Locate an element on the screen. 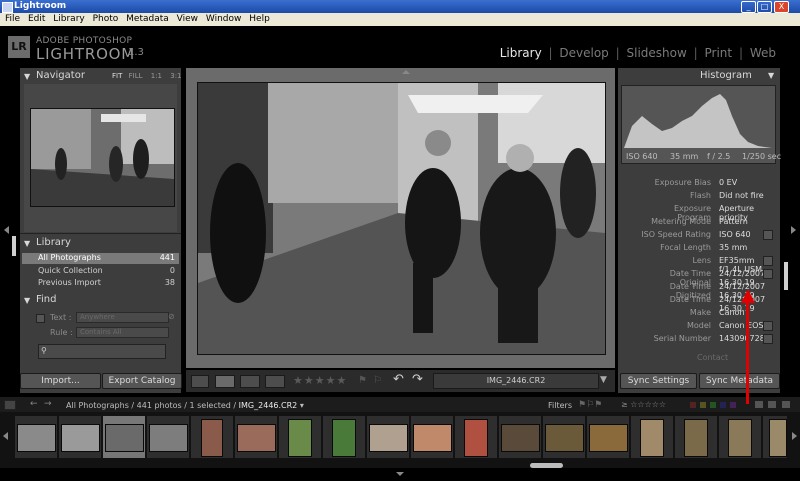  forward-arrow-icon: → is located at coordinates (48, 404).